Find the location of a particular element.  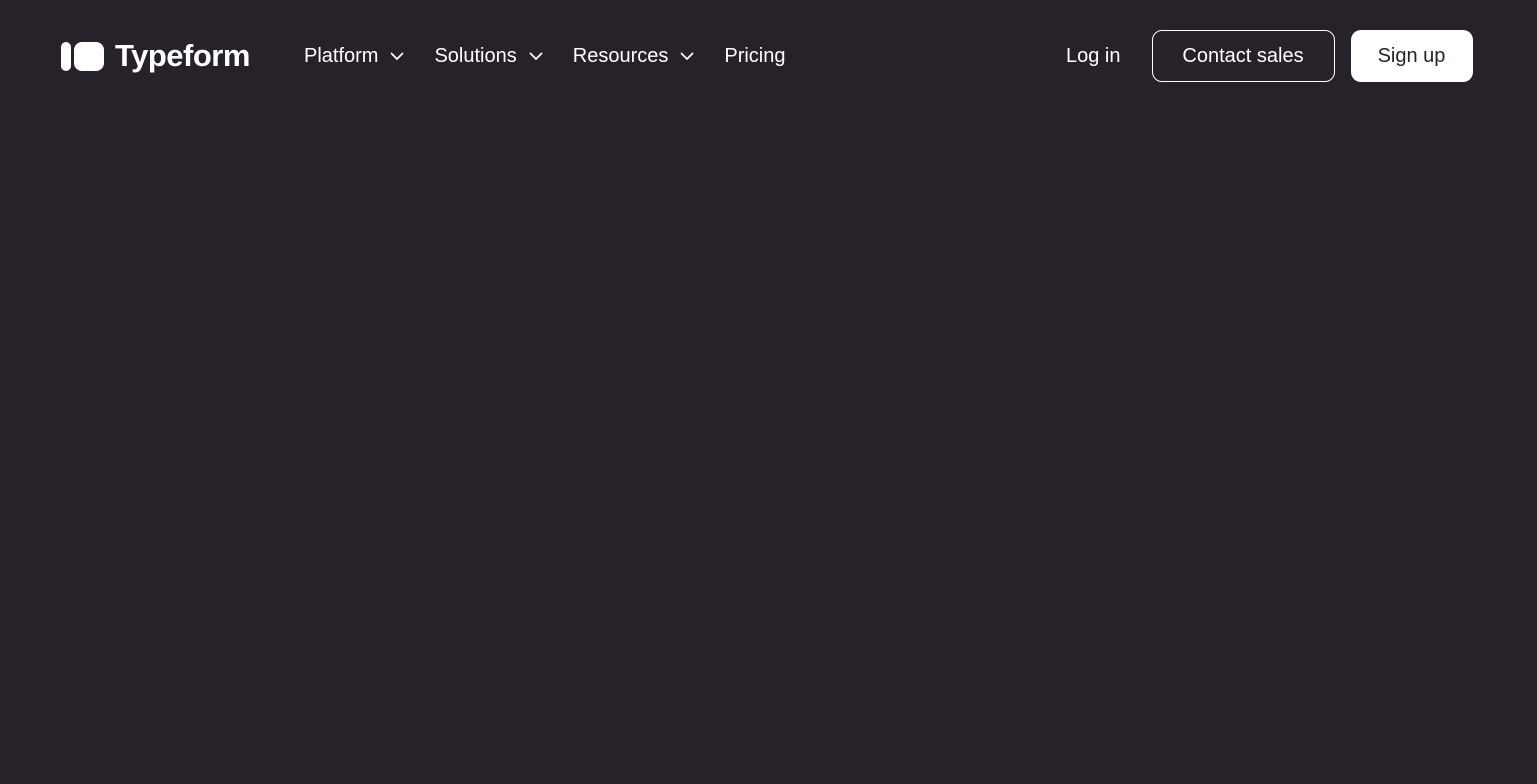

brand-name: Typeform is located at coordinates (182, 55).